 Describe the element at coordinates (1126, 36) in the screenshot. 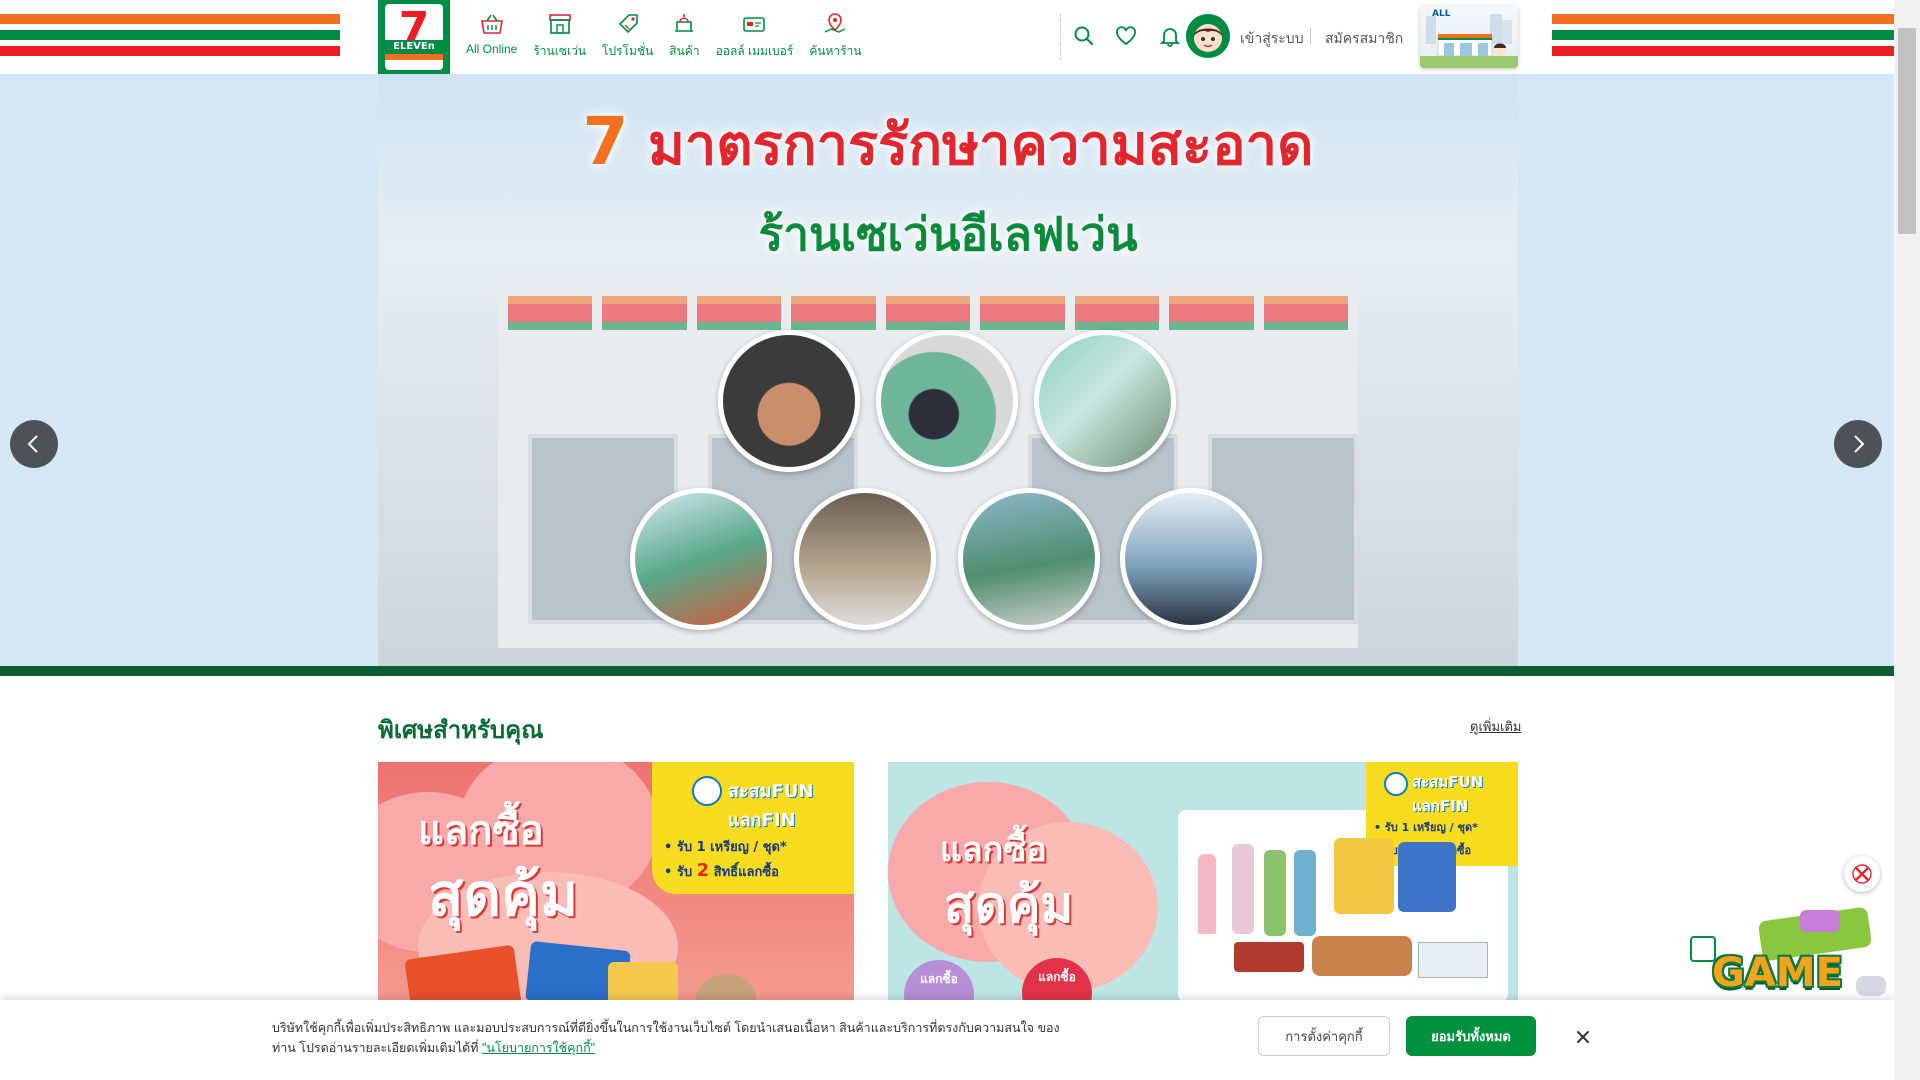

I see `heart-icon` at that location.